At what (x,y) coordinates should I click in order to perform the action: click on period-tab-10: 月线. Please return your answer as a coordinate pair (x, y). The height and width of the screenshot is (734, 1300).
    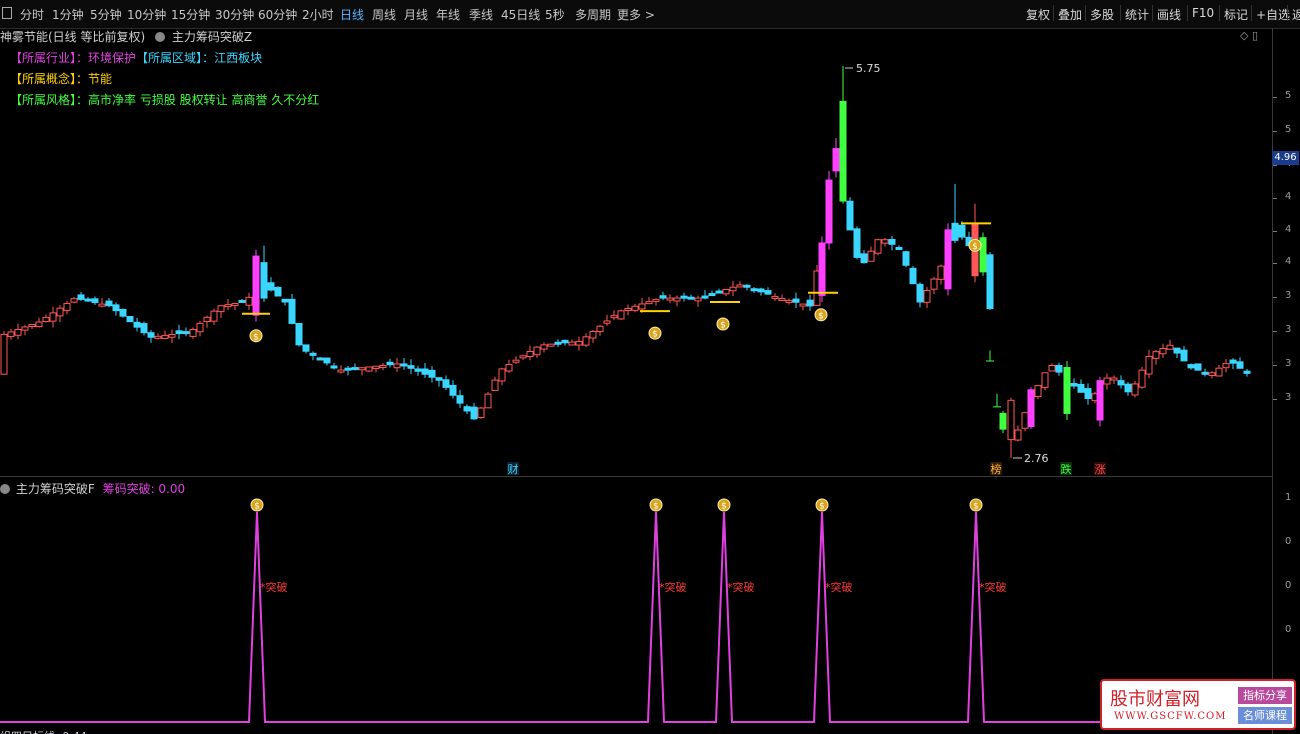
    Looking at the image, I should click on (416, 14).